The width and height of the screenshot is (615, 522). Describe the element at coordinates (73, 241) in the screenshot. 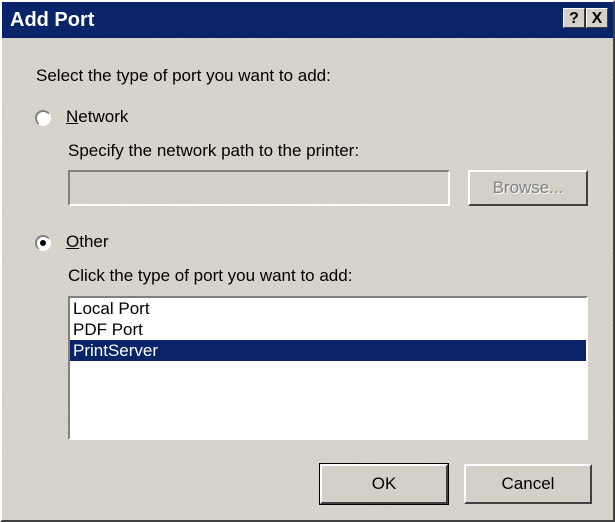

I see `other-mnemonic: O` at that location.